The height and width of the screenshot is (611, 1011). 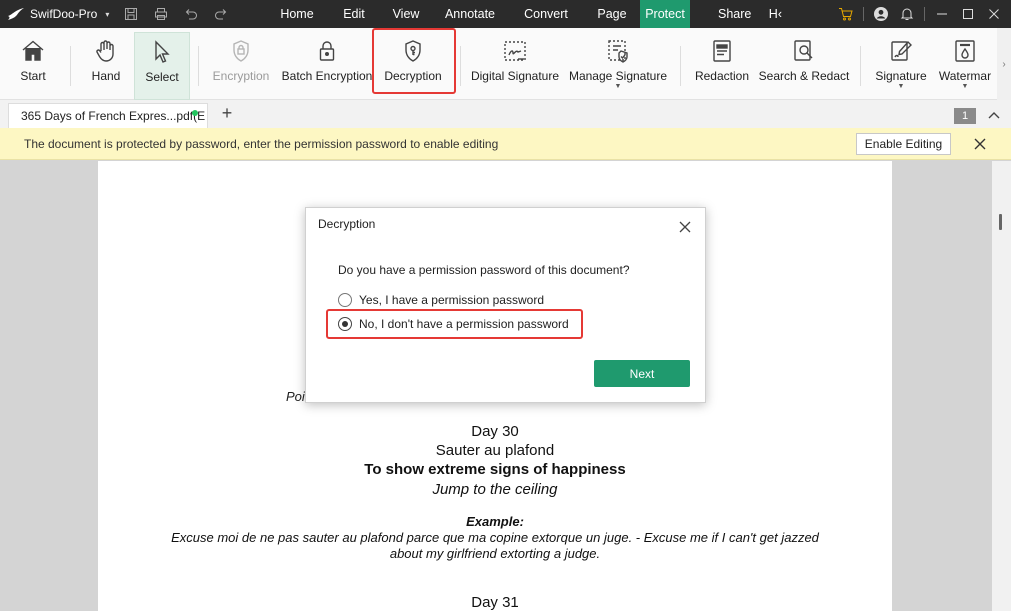 What do you see at coordinates (515, 76) in the screenshot?
I see `digital-signature-label: Digital Signature` at bounding box center [515, 76].